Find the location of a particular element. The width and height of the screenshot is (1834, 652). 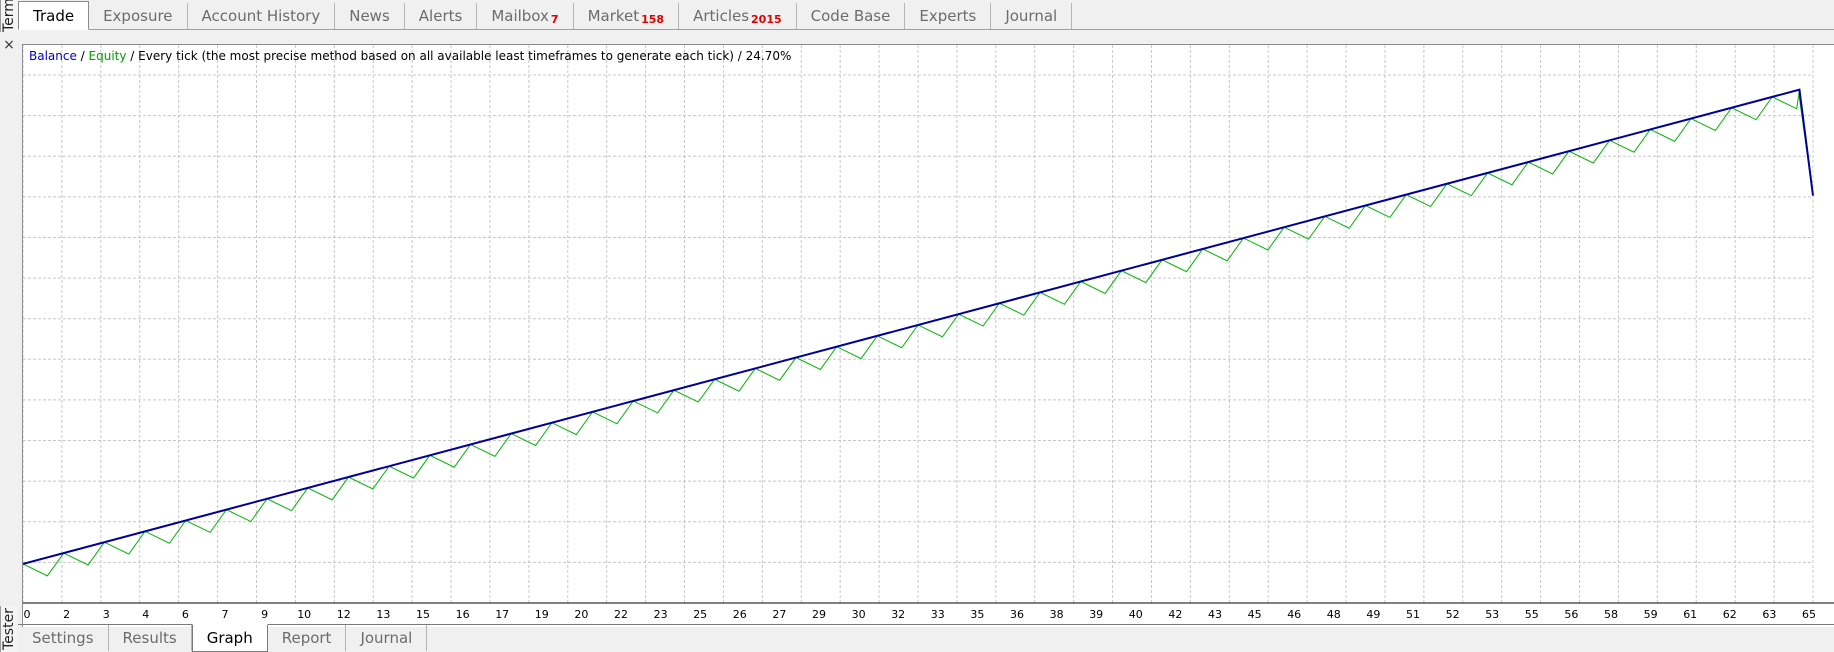

tab-label: Graph is located at coordinates (229, 638).